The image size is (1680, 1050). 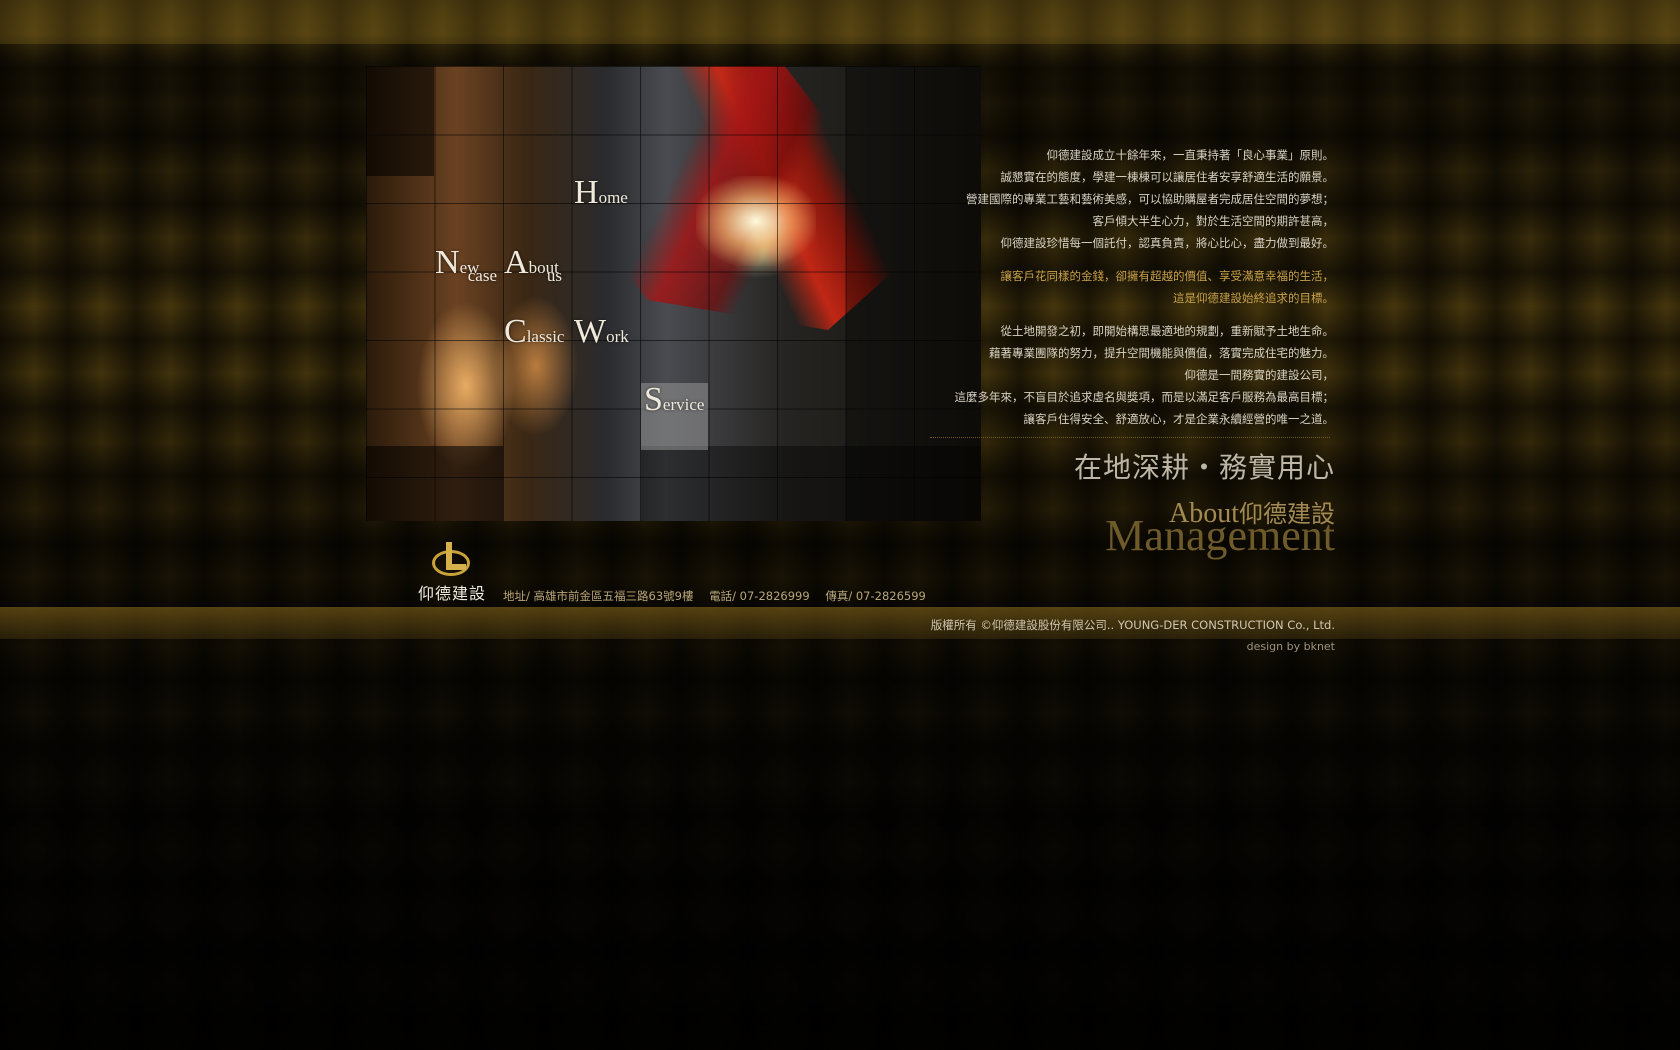 I want to click on dotted-divider, so click(x=1130, y=437).